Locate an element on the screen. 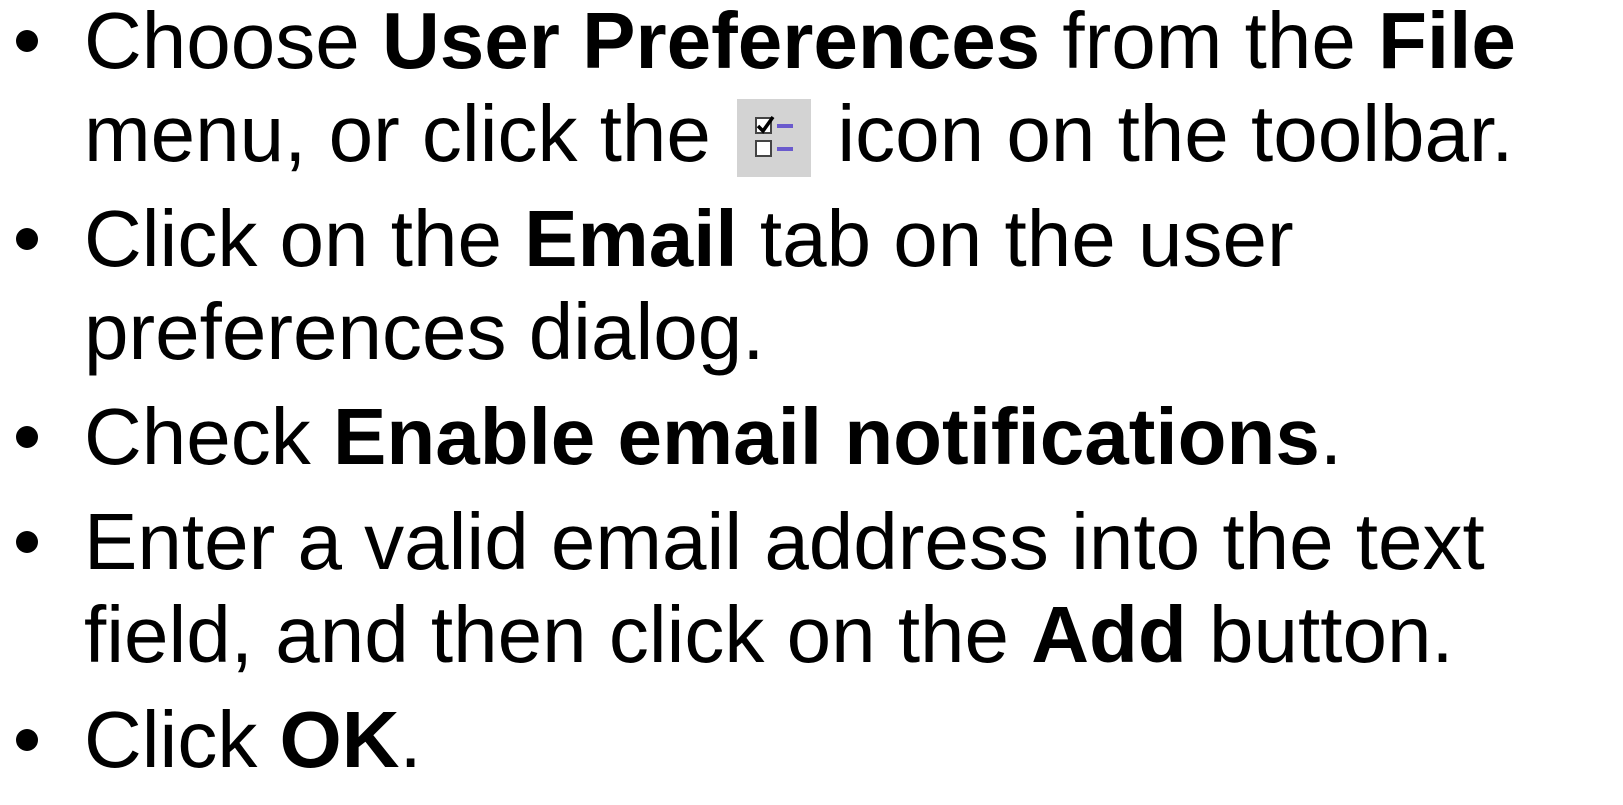 The width and height of the screenshot is (1623, 805). instruction-text: Click is located at coordinates (182, 739).